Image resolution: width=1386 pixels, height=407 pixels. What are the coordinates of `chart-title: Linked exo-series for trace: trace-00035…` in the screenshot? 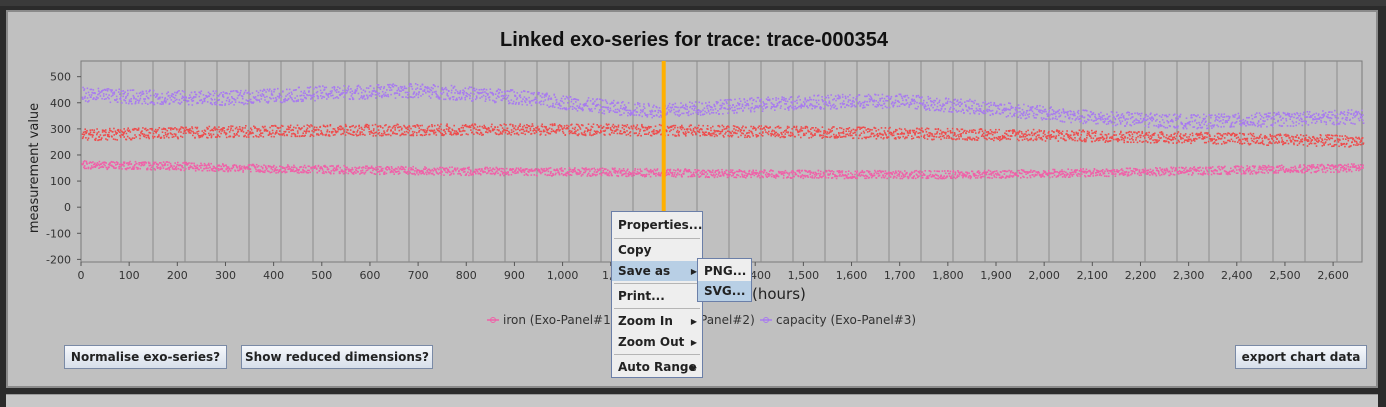 It's located at (694, 40).